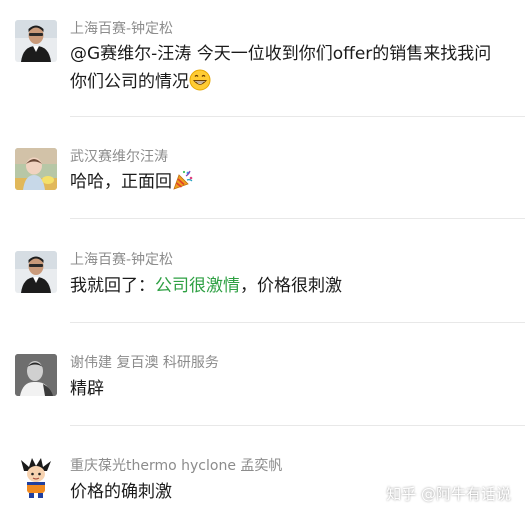 The image size is (525, 518). What do you see at coordinates (129, 82) in the screenshot?
I see `message-text-segment: 你们公司的情况` at bounding box center [129, 82].